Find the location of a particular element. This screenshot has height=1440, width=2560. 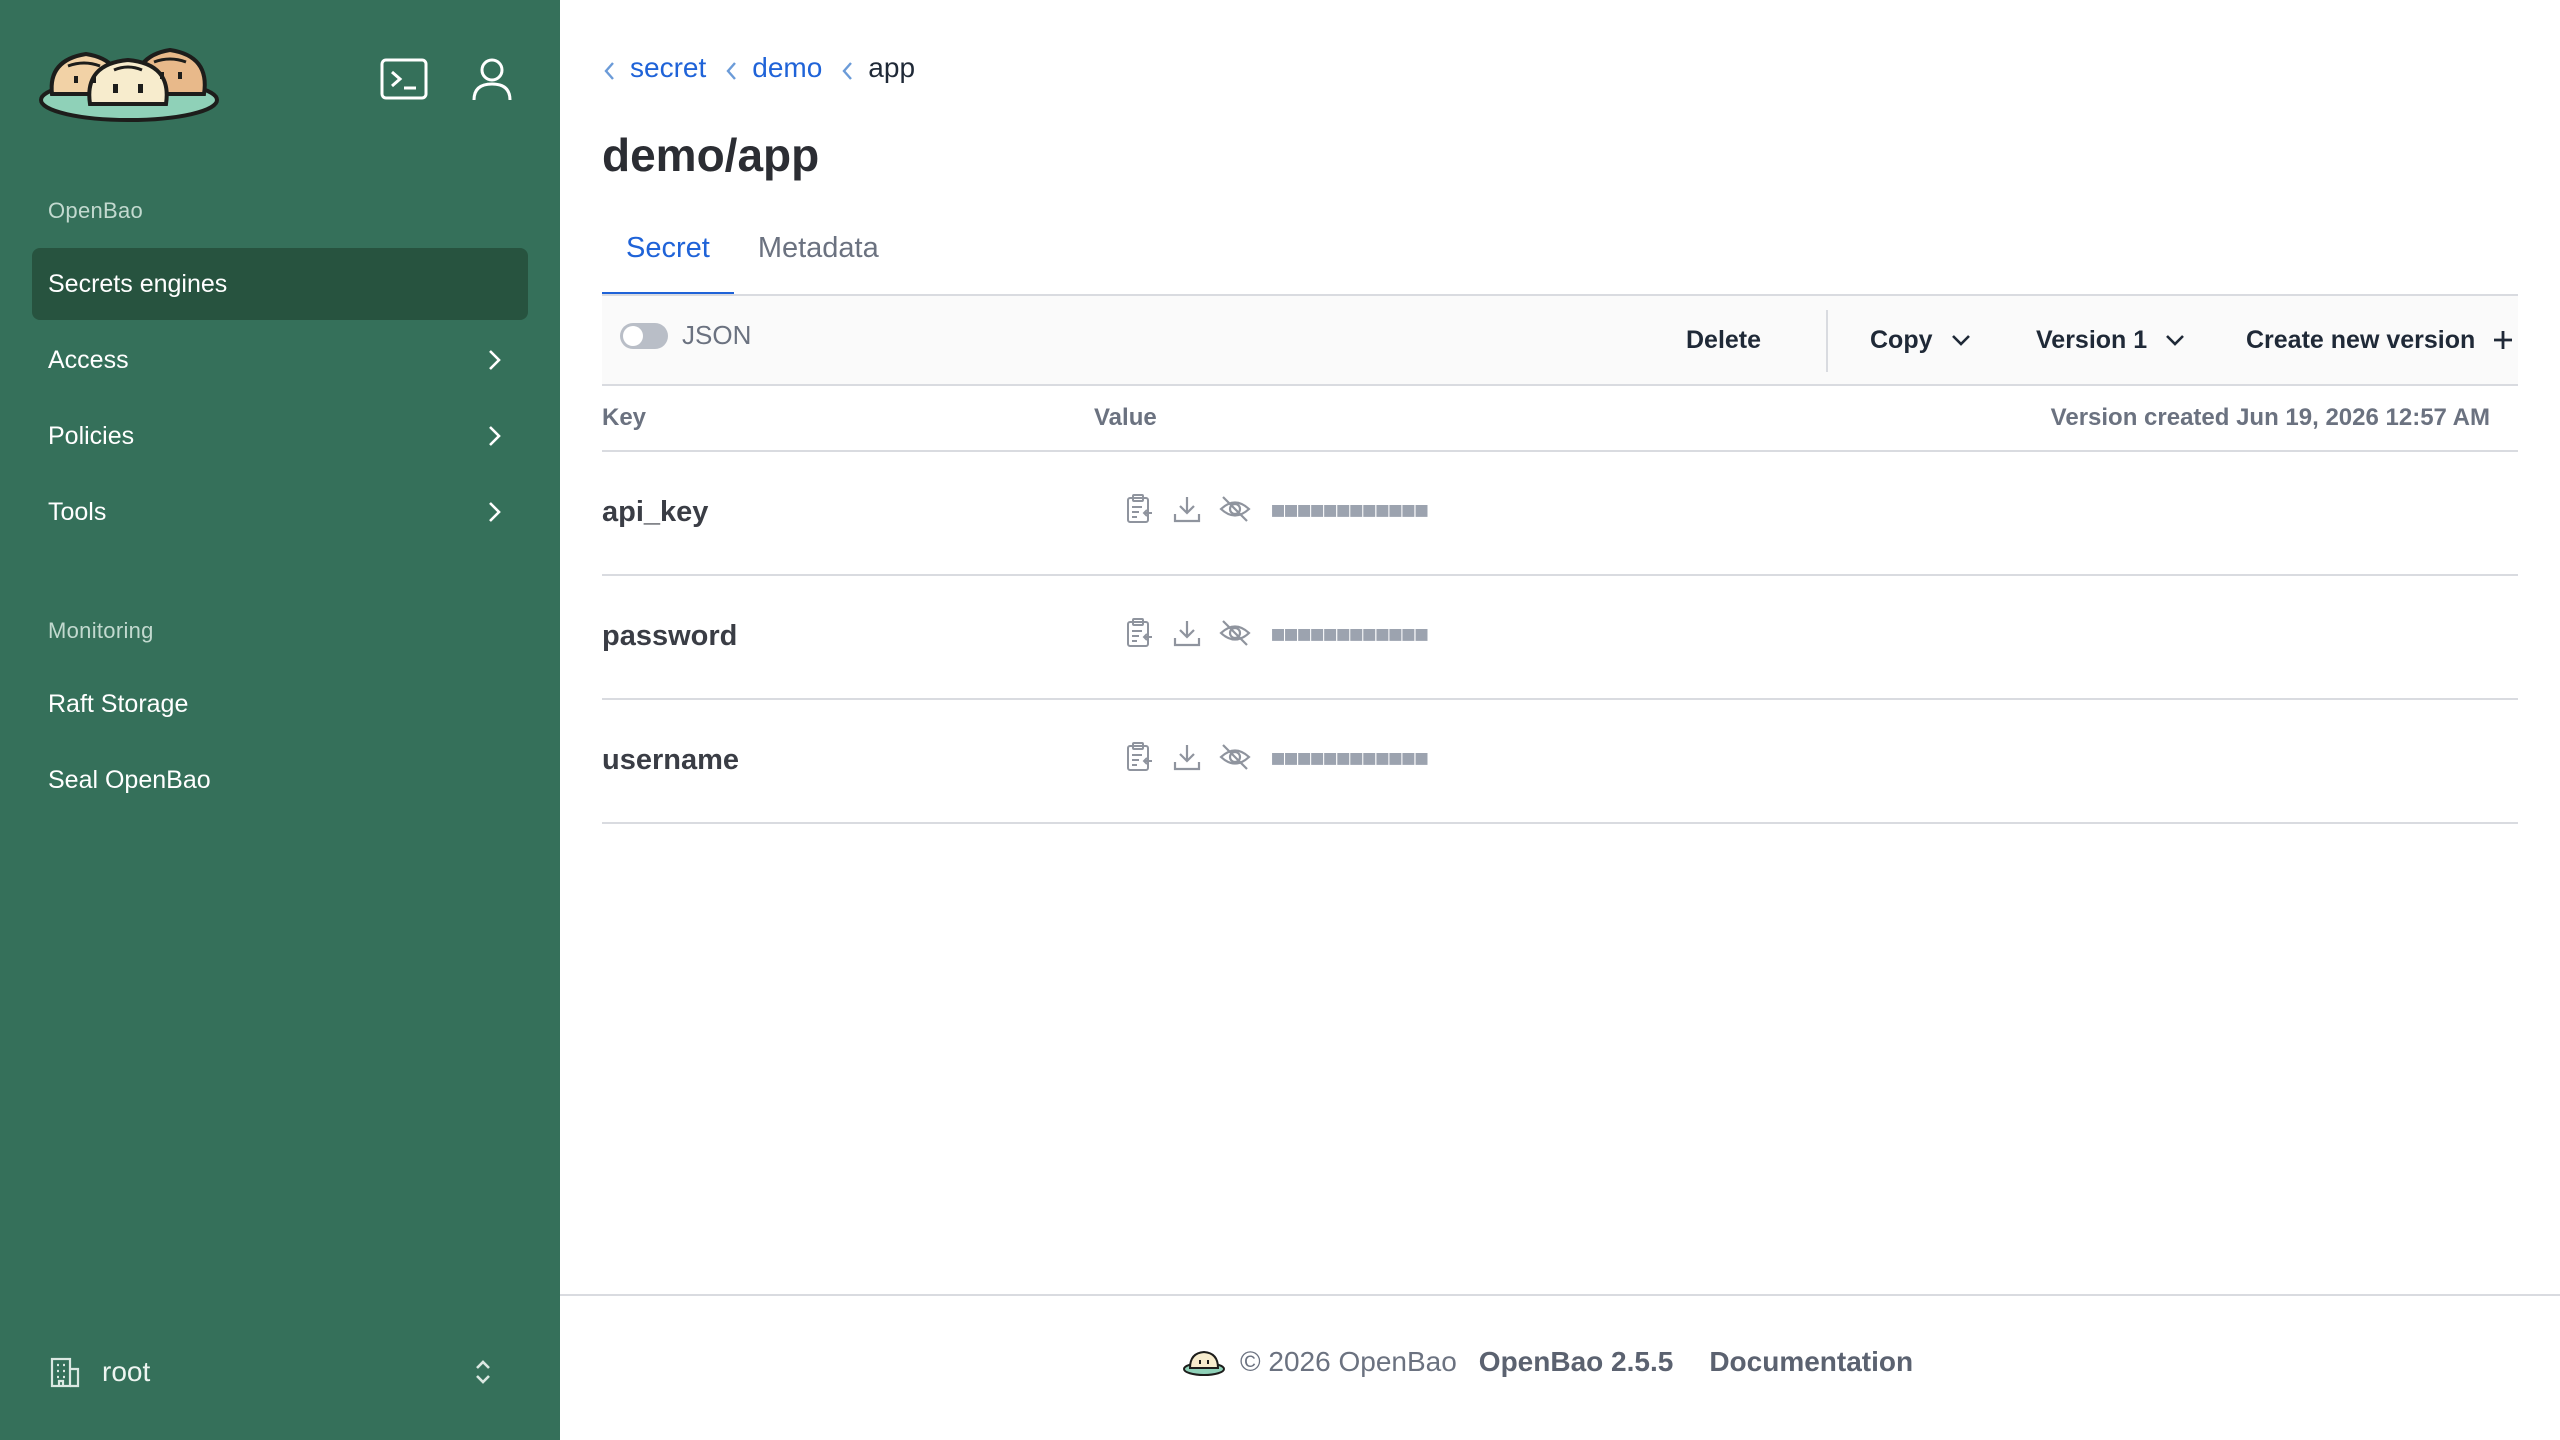

breadcrumb: secret demo app is located at coordinates (767, 68).